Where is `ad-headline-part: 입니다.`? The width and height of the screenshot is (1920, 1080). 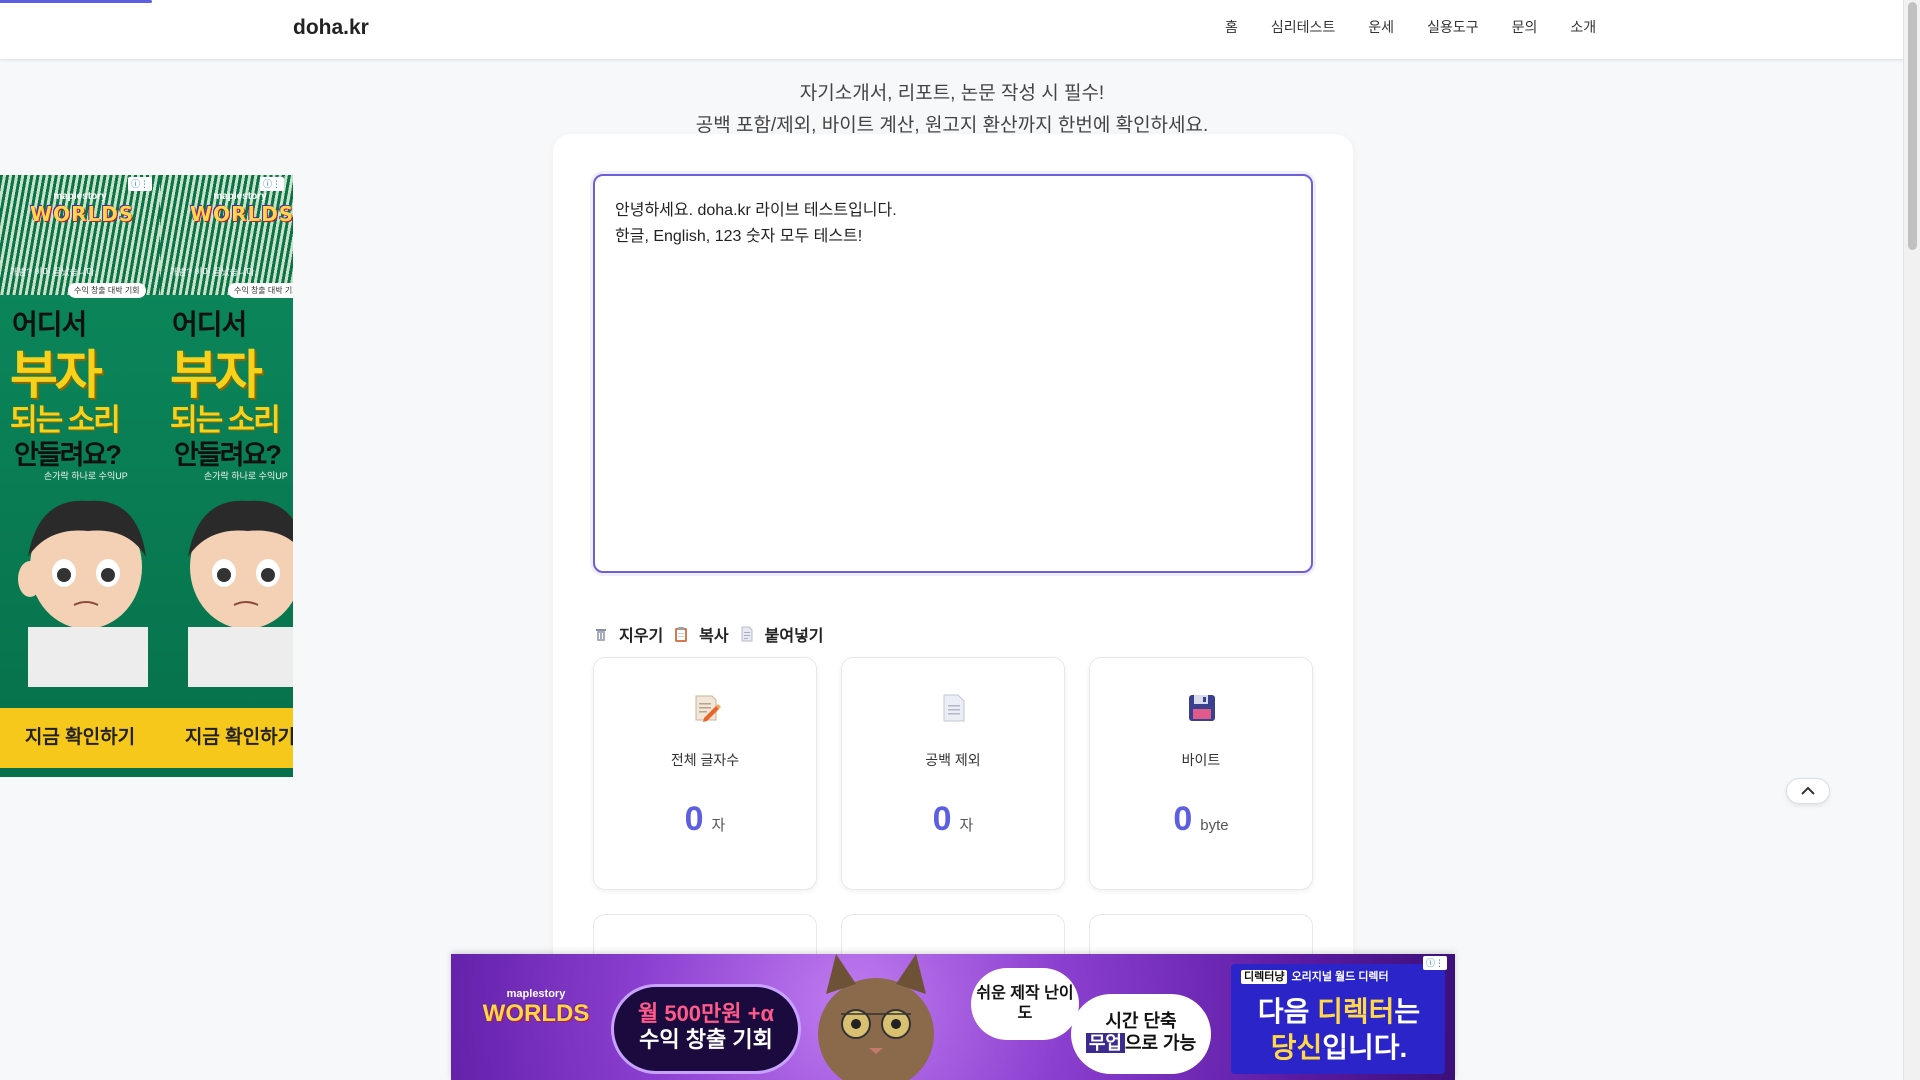
ad-headline-part: 입니다. is located at coordinates (1365, 1047).